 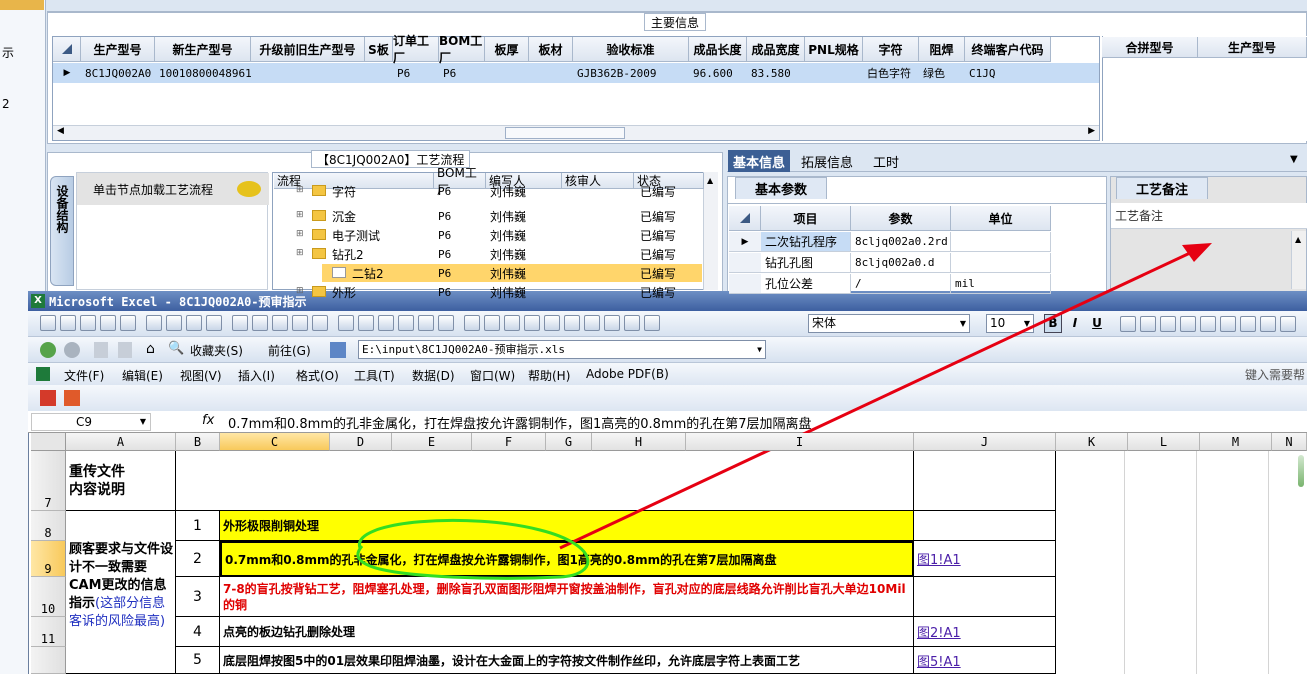 What do you see at coordinates (891, 49) in the screenshot?
I see `main-col-header: 字符` at bounding box center [891, 49].